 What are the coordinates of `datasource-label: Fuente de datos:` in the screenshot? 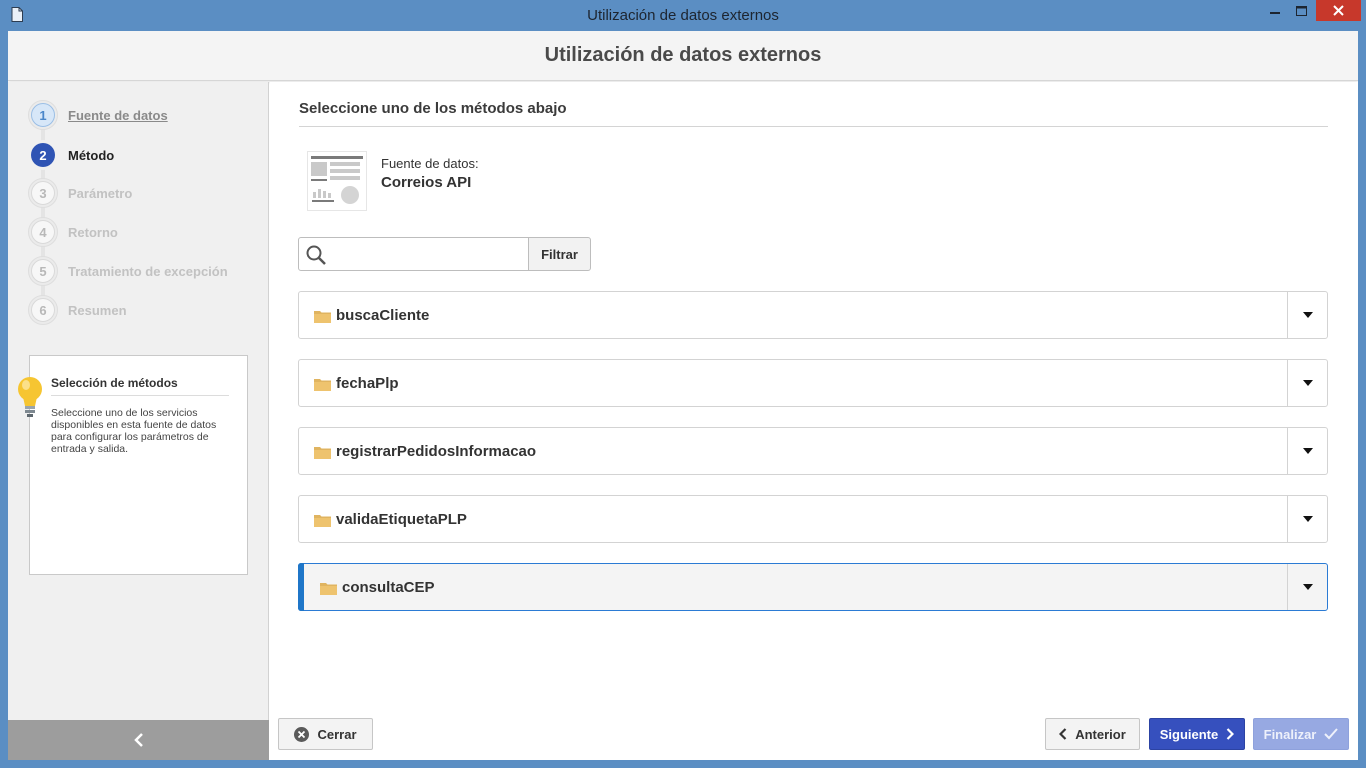 It's located at (430, 163).